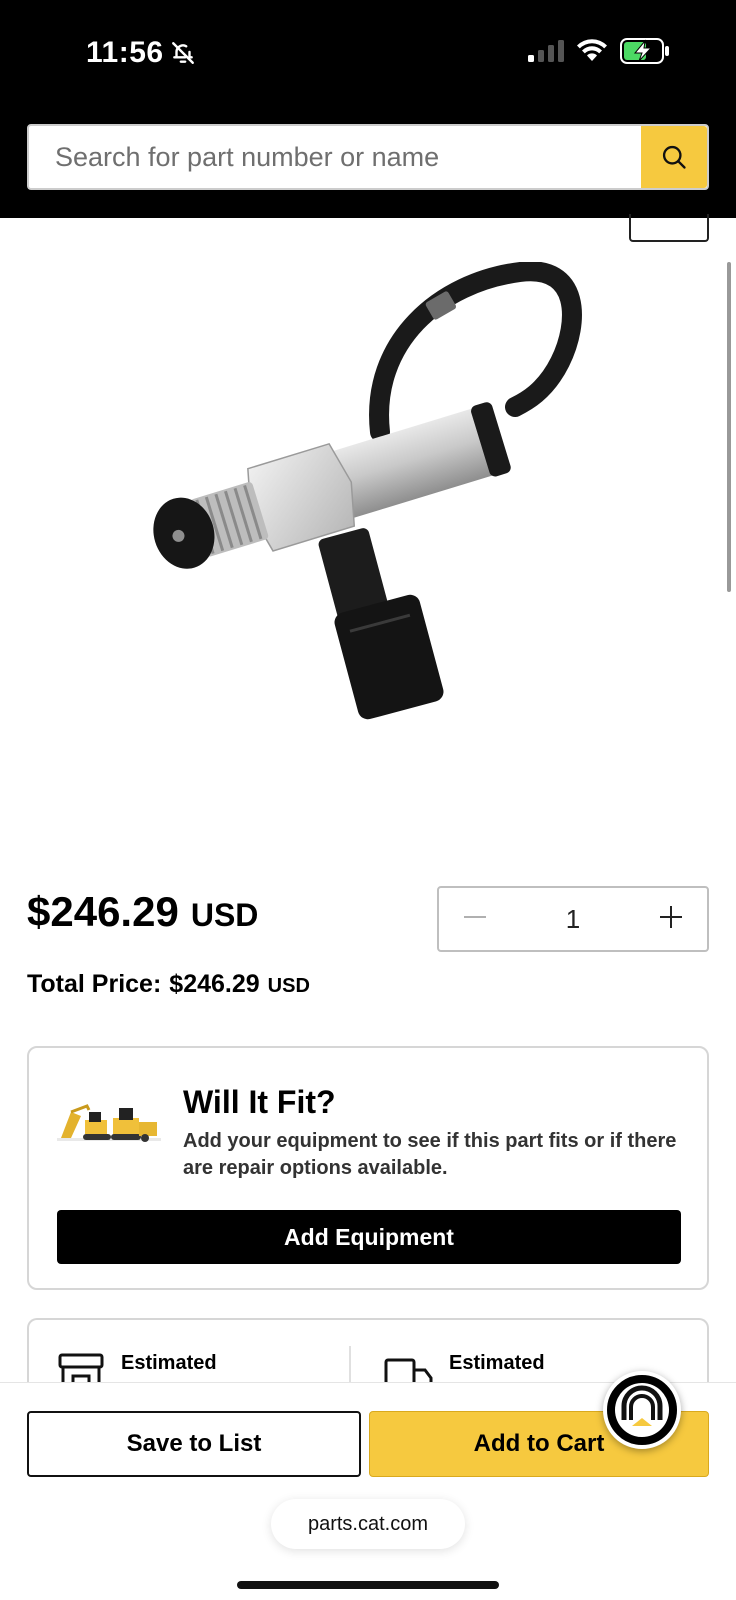 The image size is (736, 1600). Describe the element at coordinates (368, 109) in the screenshot. I see `app-header: 11:56` at that location.